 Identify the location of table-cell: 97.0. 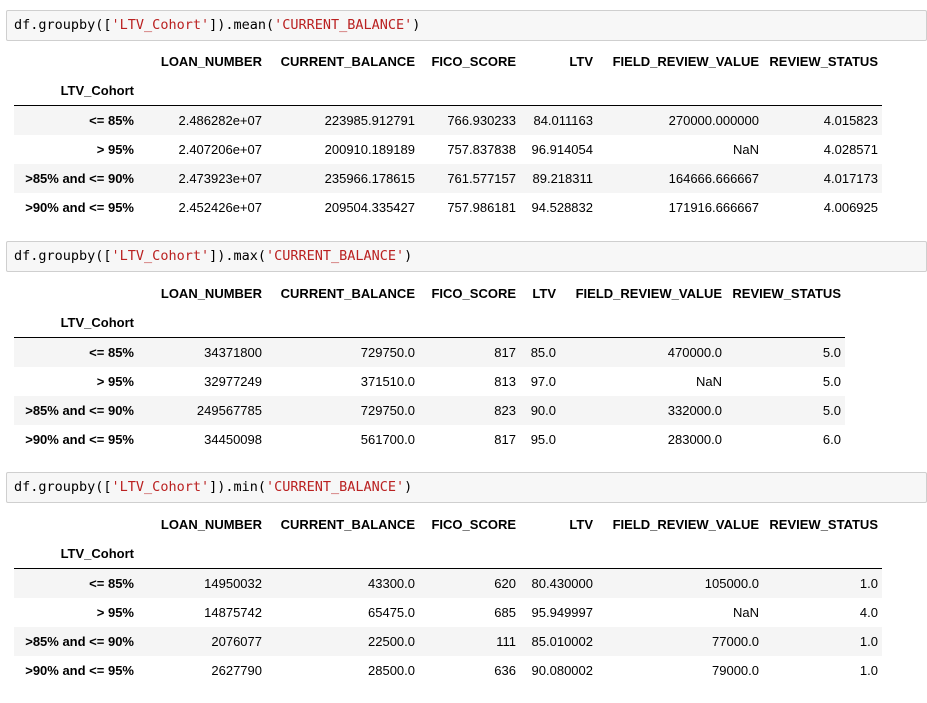
(543, 381).